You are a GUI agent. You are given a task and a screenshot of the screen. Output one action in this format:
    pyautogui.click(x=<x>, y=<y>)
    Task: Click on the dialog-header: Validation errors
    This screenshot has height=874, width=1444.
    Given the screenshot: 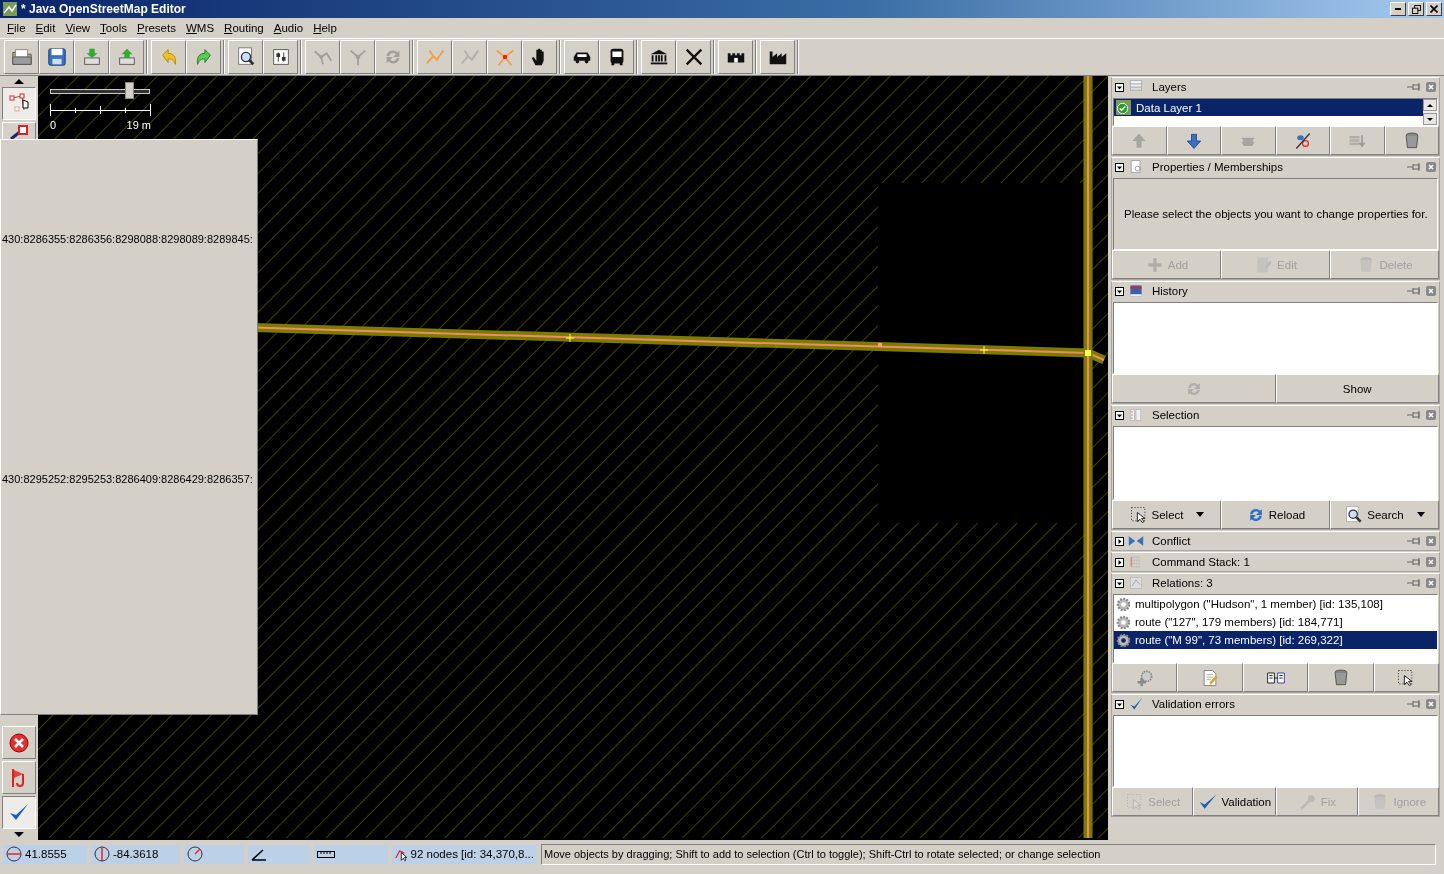 What is the action you would take?
    pyautogui.click(x=1275, y=704)
    